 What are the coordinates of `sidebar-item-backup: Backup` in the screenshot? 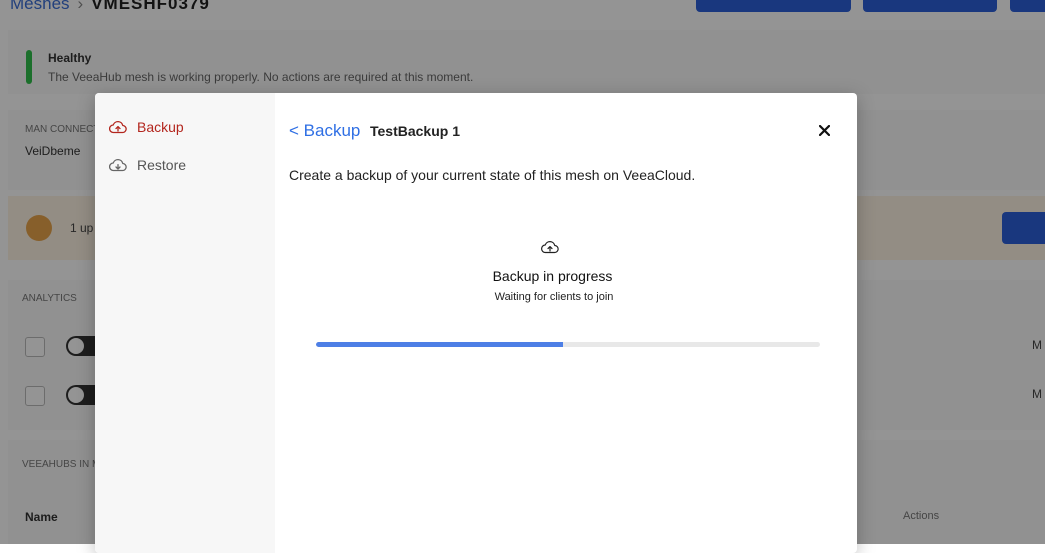 It's located at (146, 127).